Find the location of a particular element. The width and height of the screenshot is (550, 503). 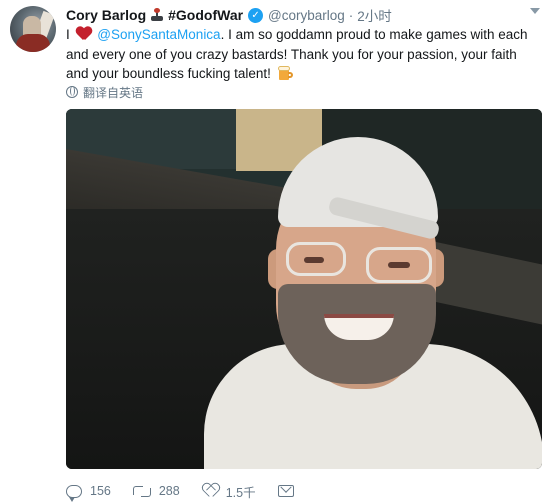

user-handle: @corybarlog is located at coordinates (306, 15).